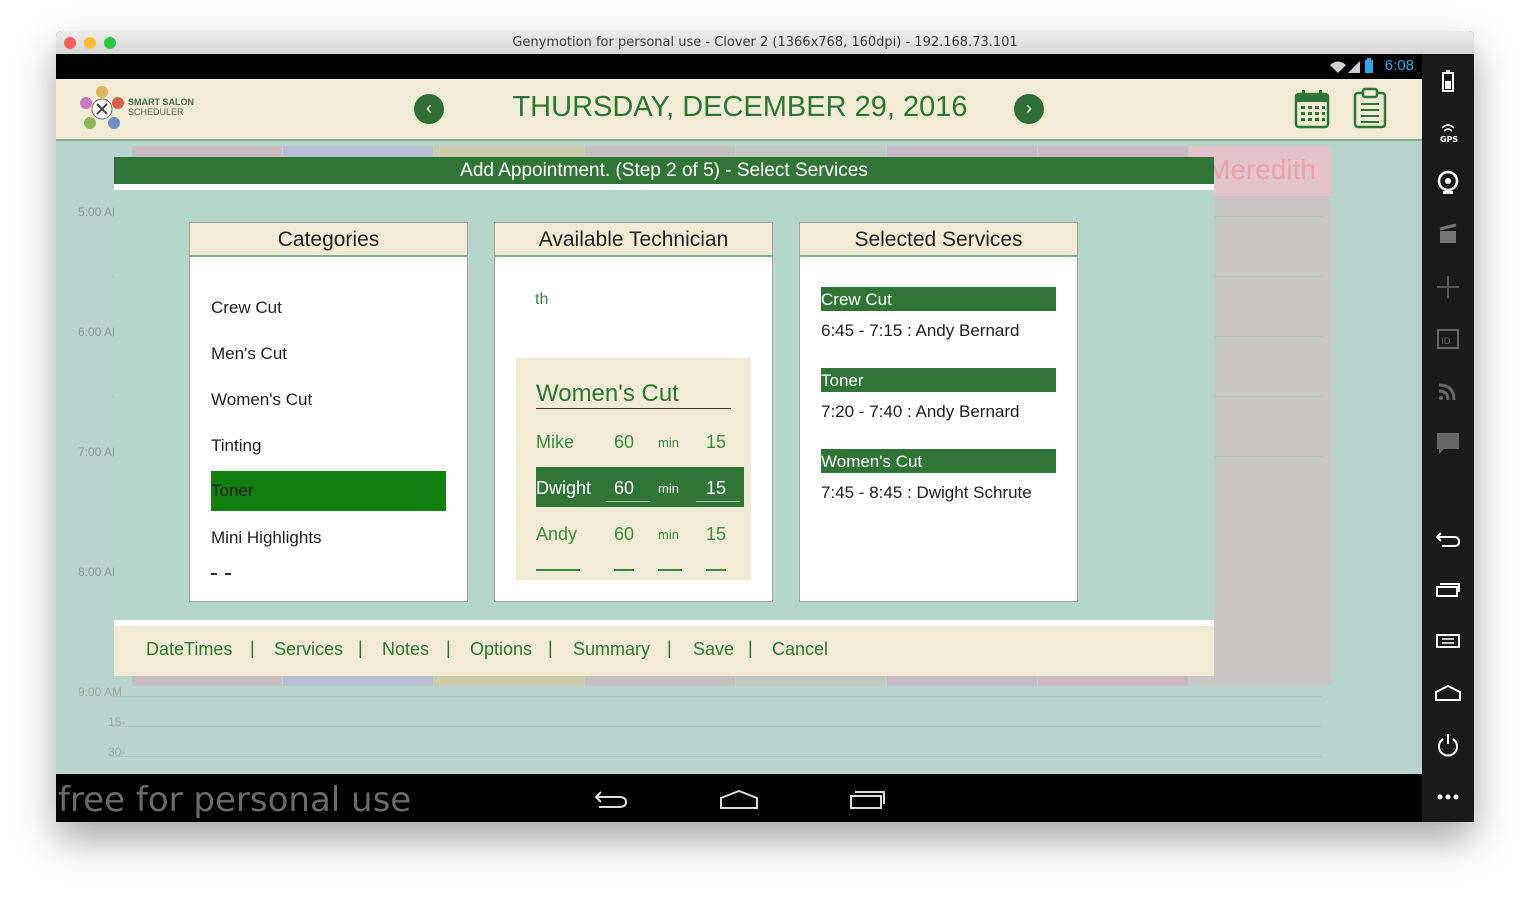 This screenshot has width=1530, height=902. What do you see at coordinates (633, 394) in the screenshot?
I see `service-name: Women's Cut` at bounding box center [633, 394].